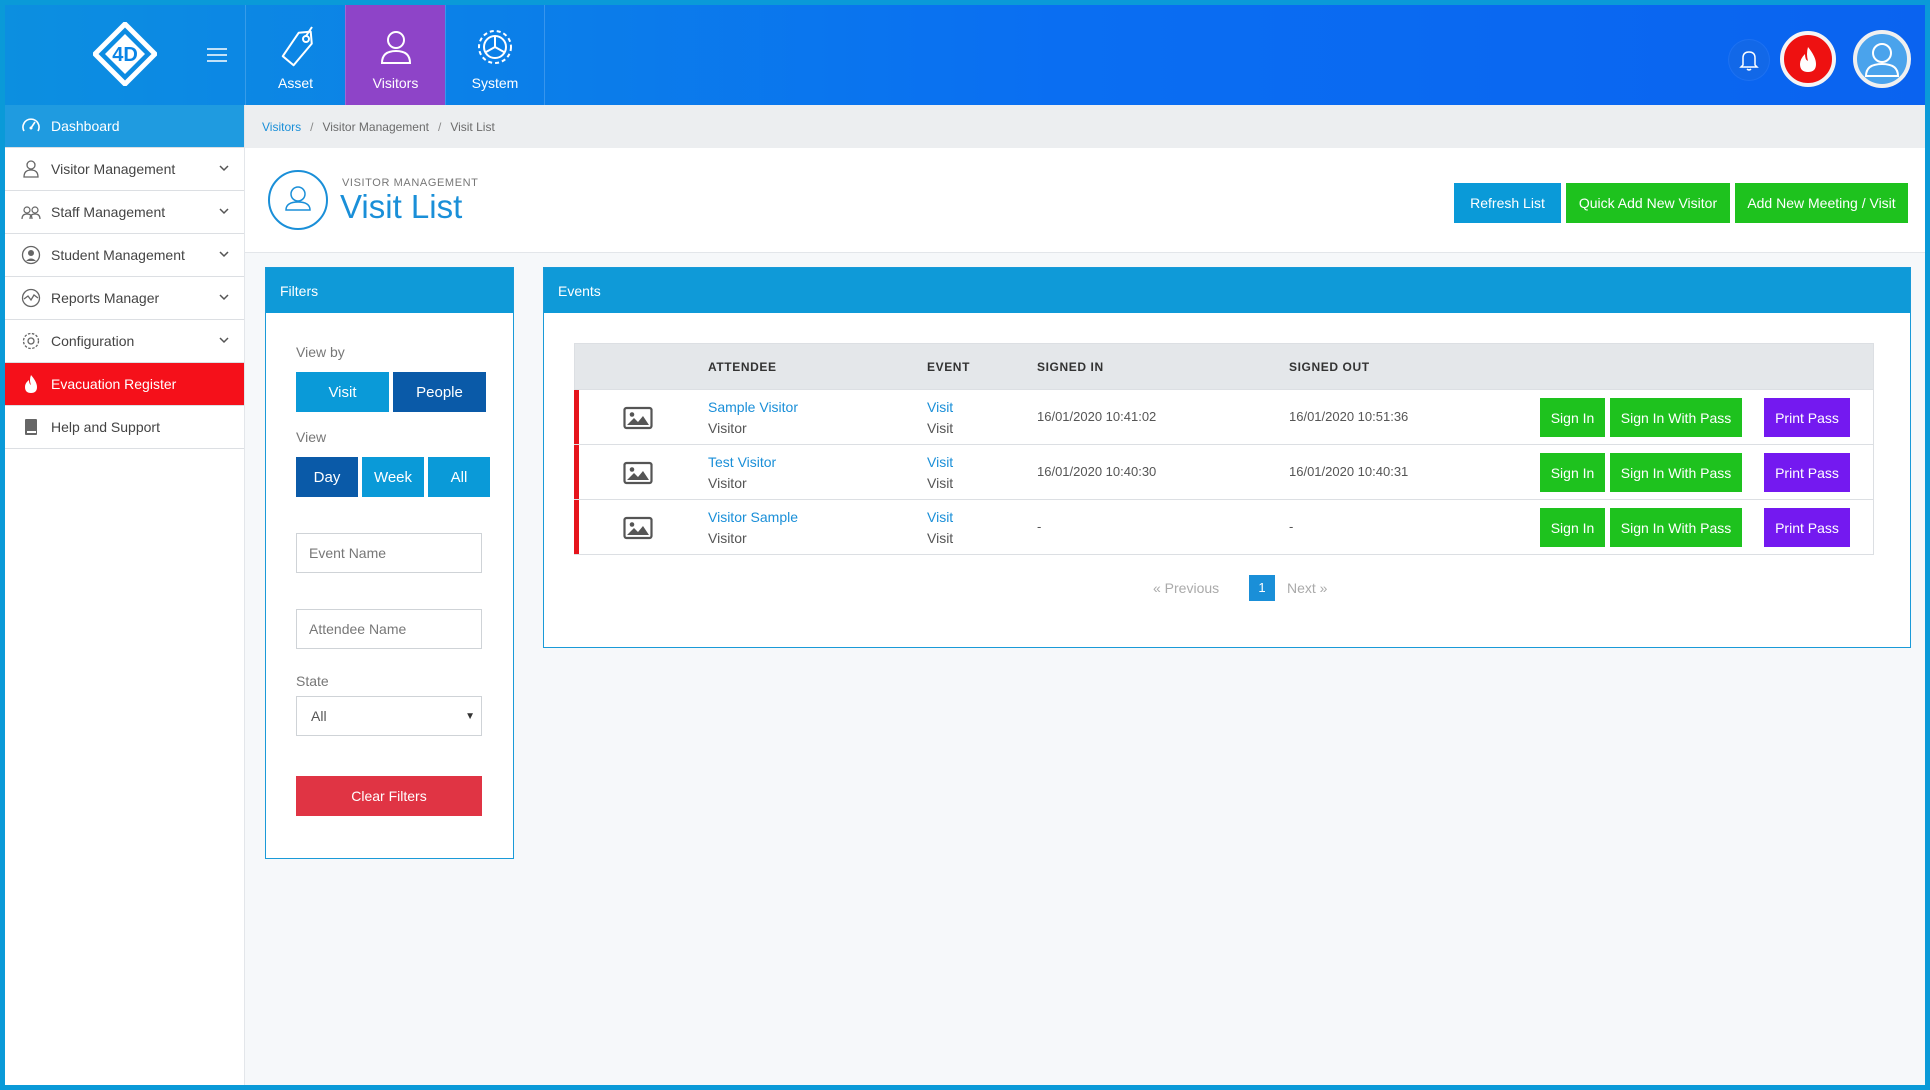 Image resolution: width=1930 pixels, height=1090 pixels. Describe the element at coordinates (31, 298) in the screenshot. I see `chart-icon` at that location.